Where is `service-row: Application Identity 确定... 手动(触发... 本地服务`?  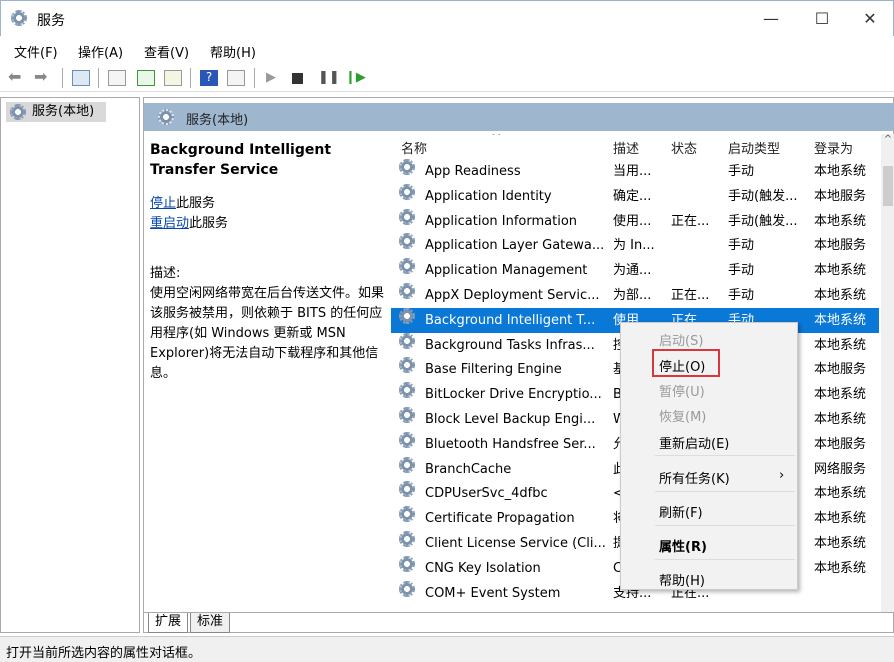 service-row: Application Identity 确定... 手动(触发... 本地服务 is located at coordinates (635, 196).